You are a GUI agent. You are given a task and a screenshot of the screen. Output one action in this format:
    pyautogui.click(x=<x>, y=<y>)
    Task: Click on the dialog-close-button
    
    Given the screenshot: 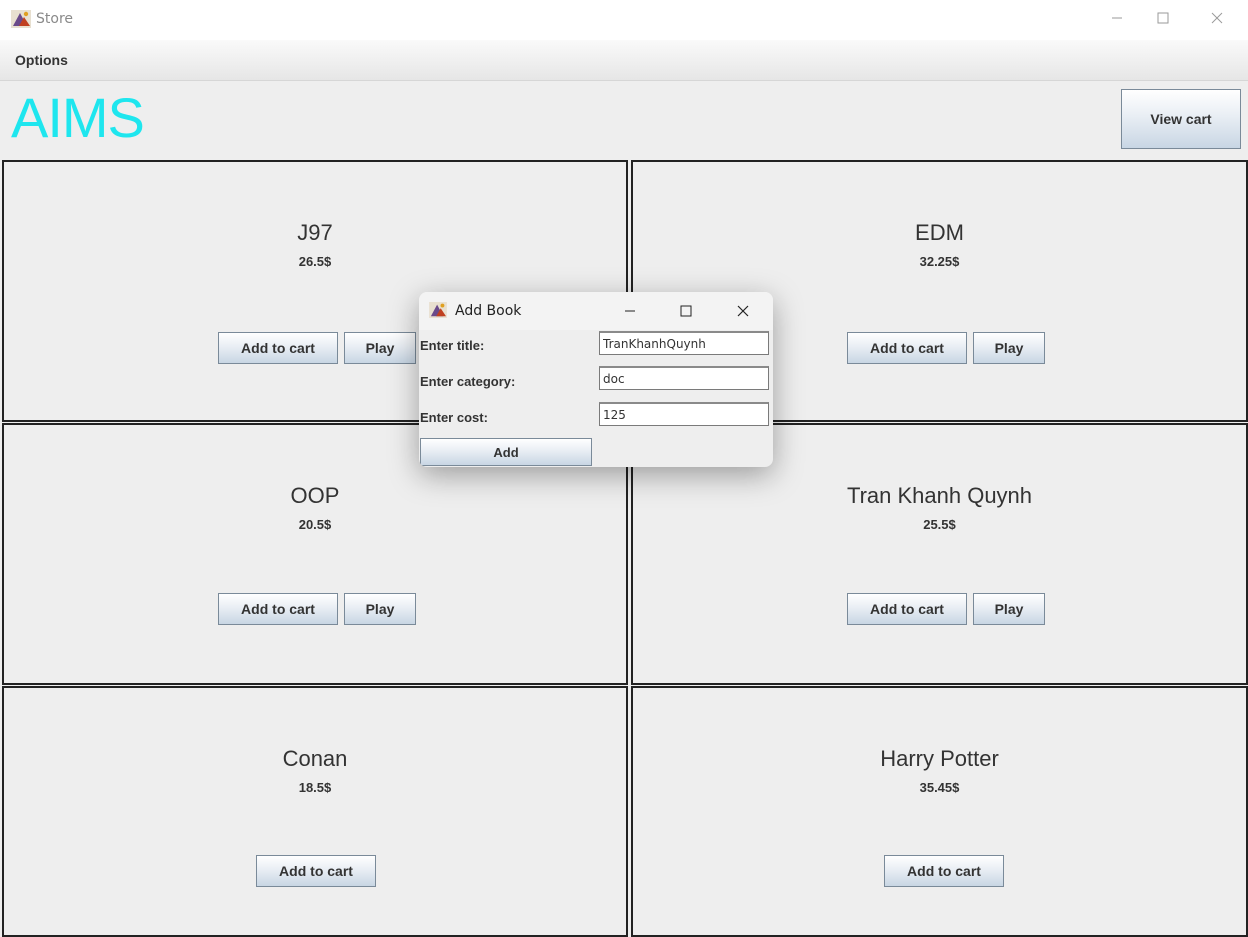 What is the action you would take?
    pyautogui.click(x=743, y=311)
    